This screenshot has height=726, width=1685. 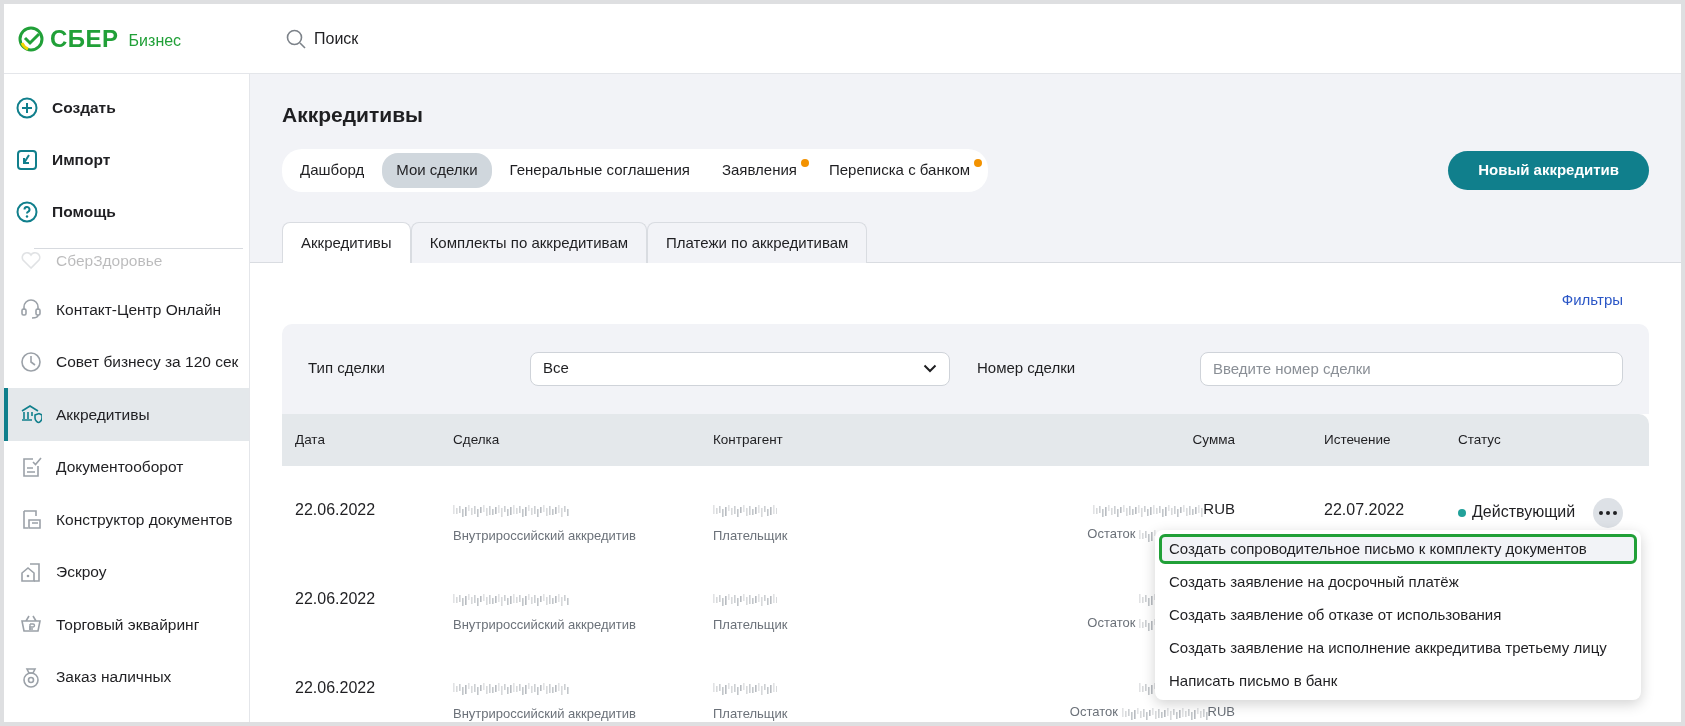 I want to click on document-check-icon, so click(x=31, y=466).